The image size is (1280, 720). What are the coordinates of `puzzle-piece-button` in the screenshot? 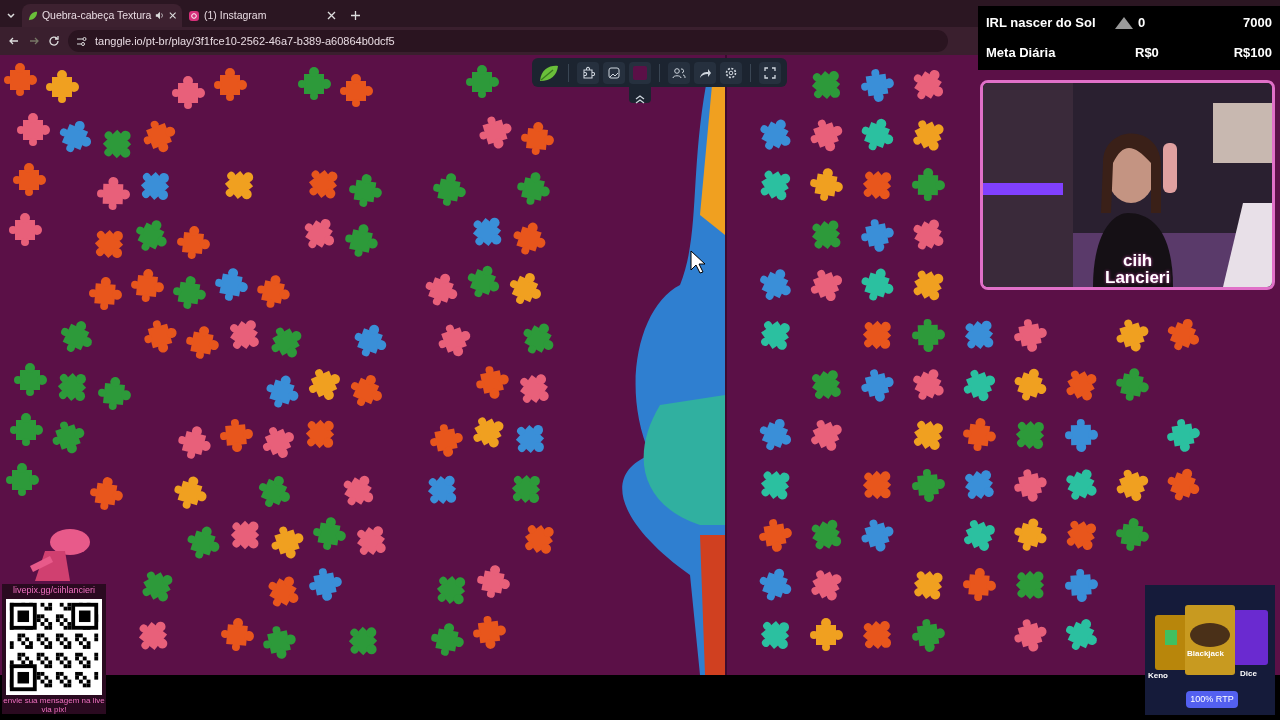 It's located at (588, 72).